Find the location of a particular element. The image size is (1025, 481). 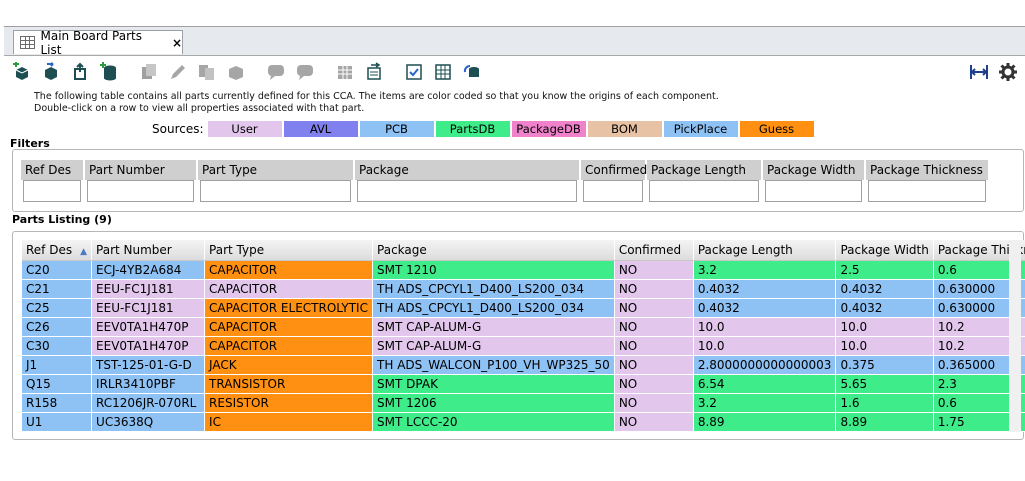

filter-input-part-type is located at coordinates (275, 191).